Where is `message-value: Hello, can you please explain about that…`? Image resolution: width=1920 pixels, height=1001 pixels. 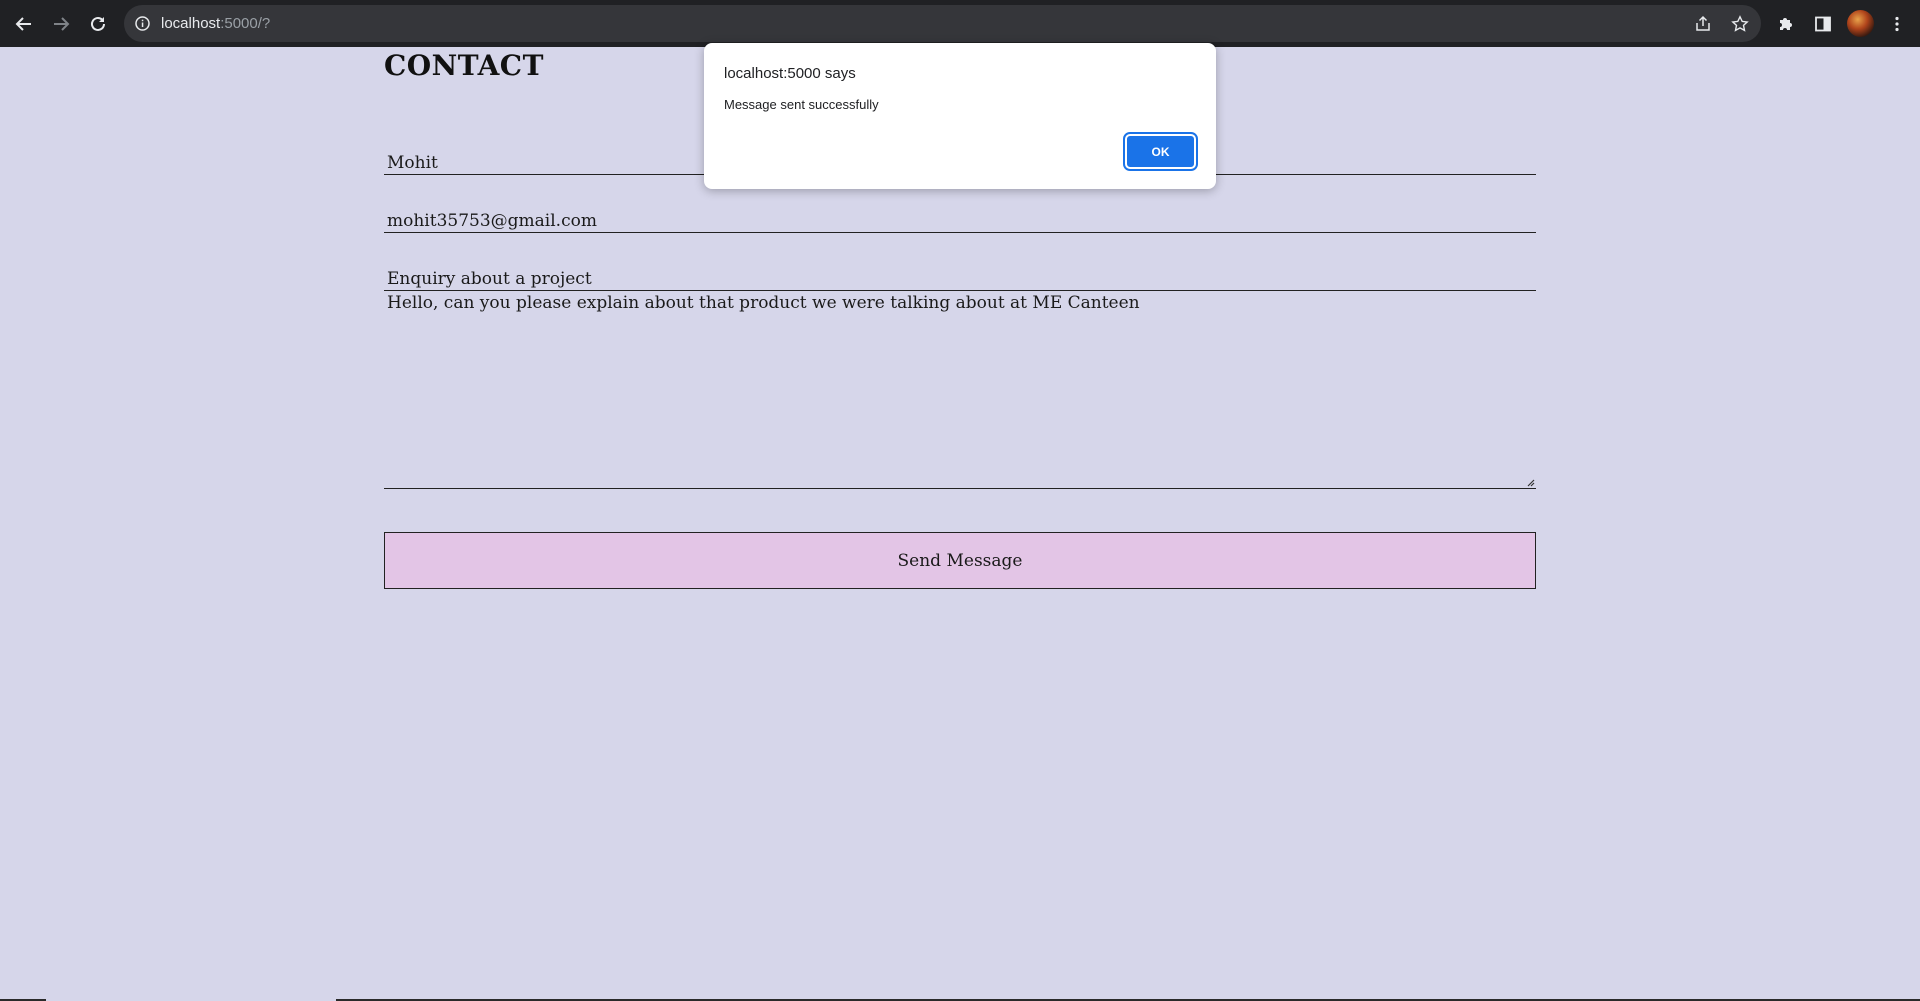
message-value: Hello, can you please explain about that… is located at coordinates (763, 303).